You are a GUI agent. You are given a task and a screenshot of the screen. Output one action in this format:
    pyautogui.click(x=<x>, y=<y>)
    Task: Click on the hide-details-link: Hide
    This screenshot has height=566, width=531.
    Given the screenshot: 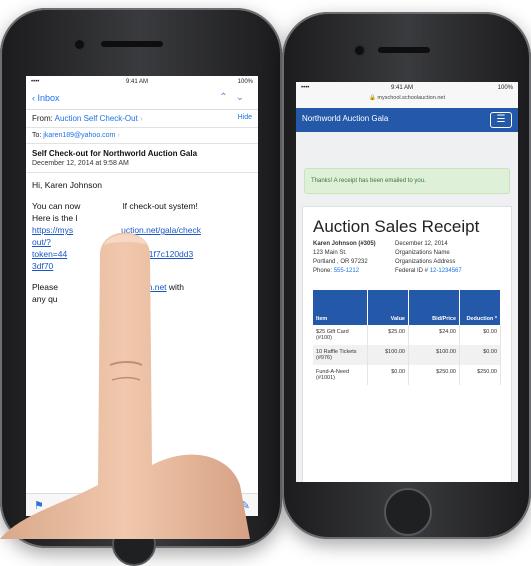 What is the action you would take?
    pyautogui.click(x=245, y=117)
    